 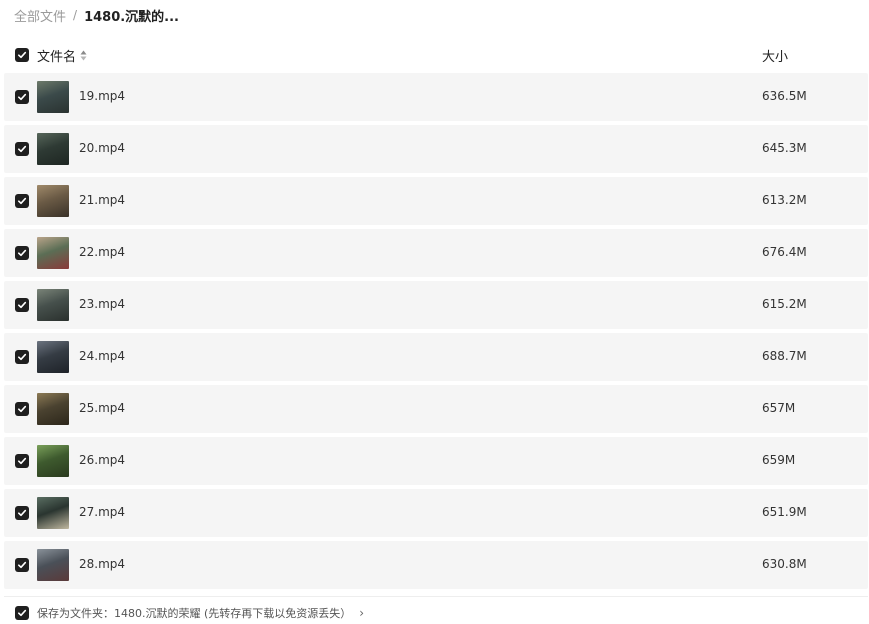 I want to click on file-name: 24.mp4, so click(x=102, y=356).